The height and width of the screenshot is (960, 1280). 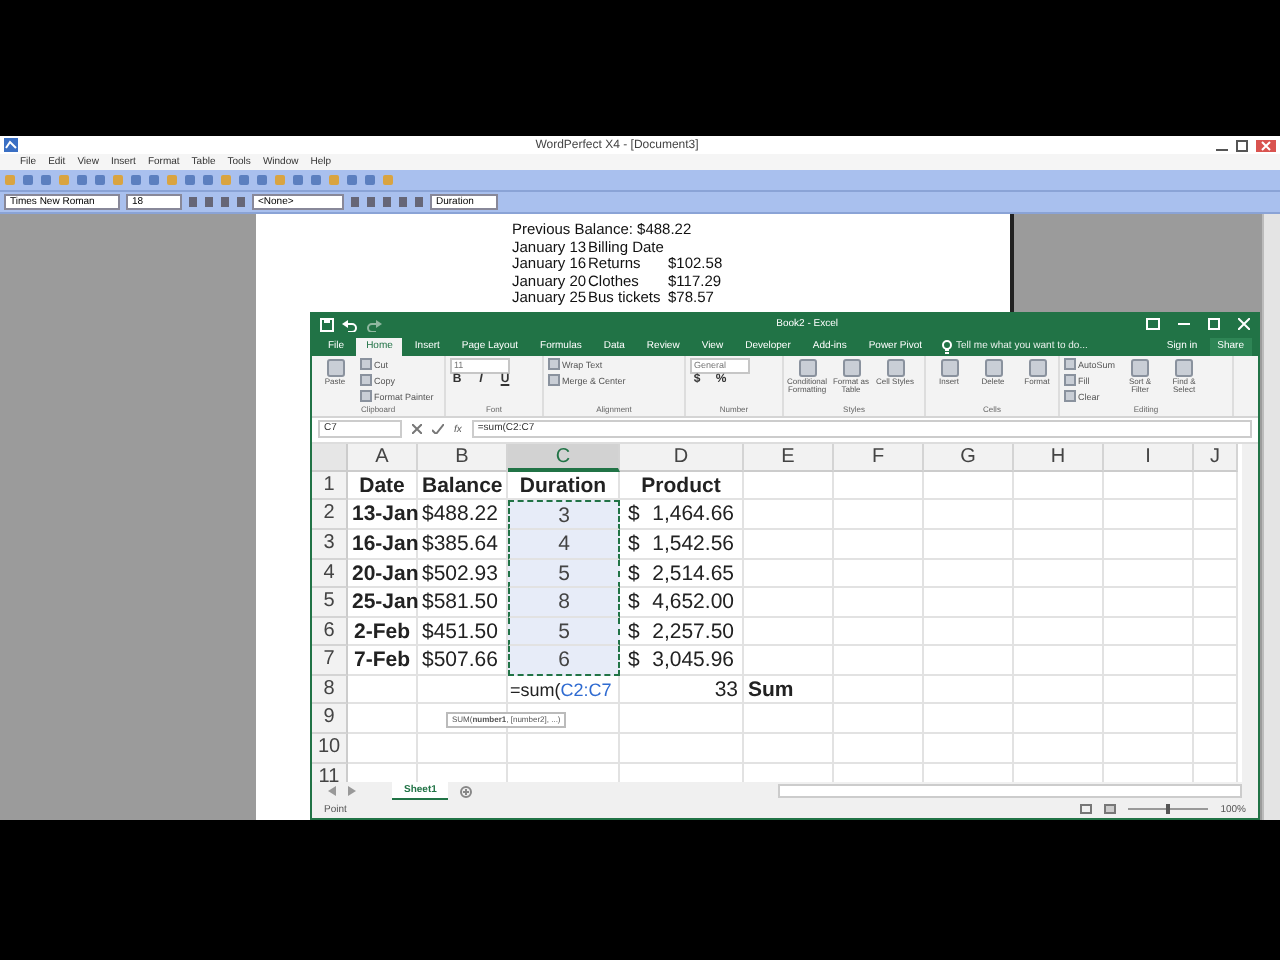 I want to click on column-header: G, so click(x=969, y=457).